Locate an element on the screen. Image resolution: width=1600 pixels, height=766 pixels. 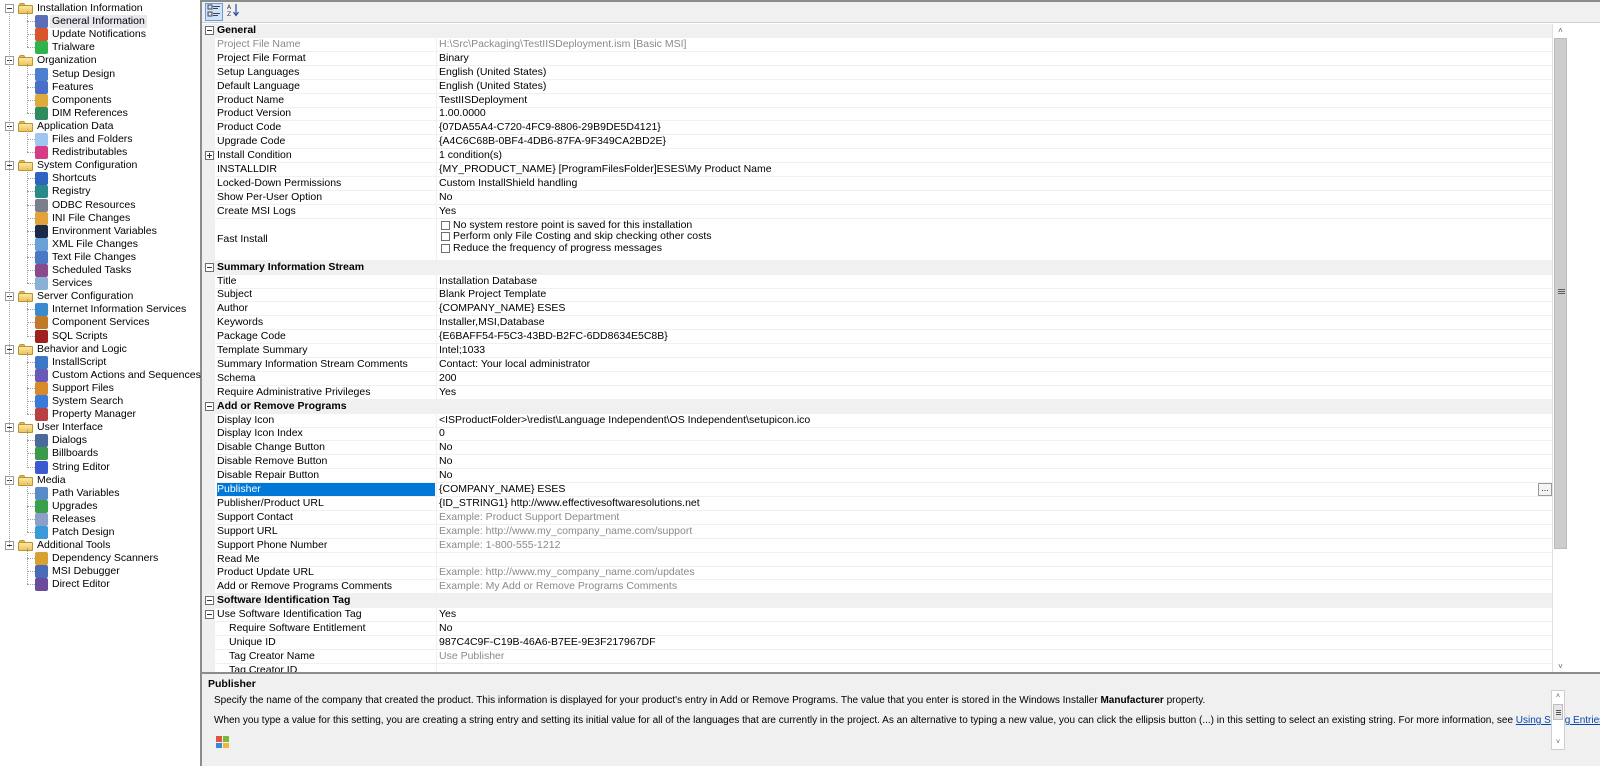
tree-item-string-editor: String Editor is located at coordinates (100, 467).